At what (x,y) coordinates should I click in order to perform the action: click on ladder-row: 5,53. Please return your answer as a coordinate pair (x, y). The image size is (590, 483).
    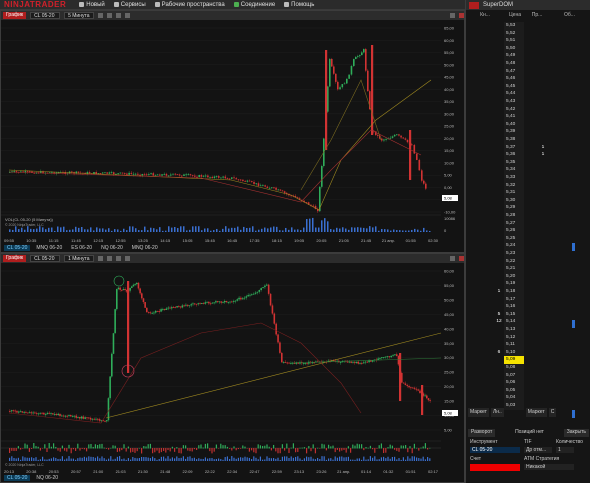
    Looking at the image, I should click on (528, 26).